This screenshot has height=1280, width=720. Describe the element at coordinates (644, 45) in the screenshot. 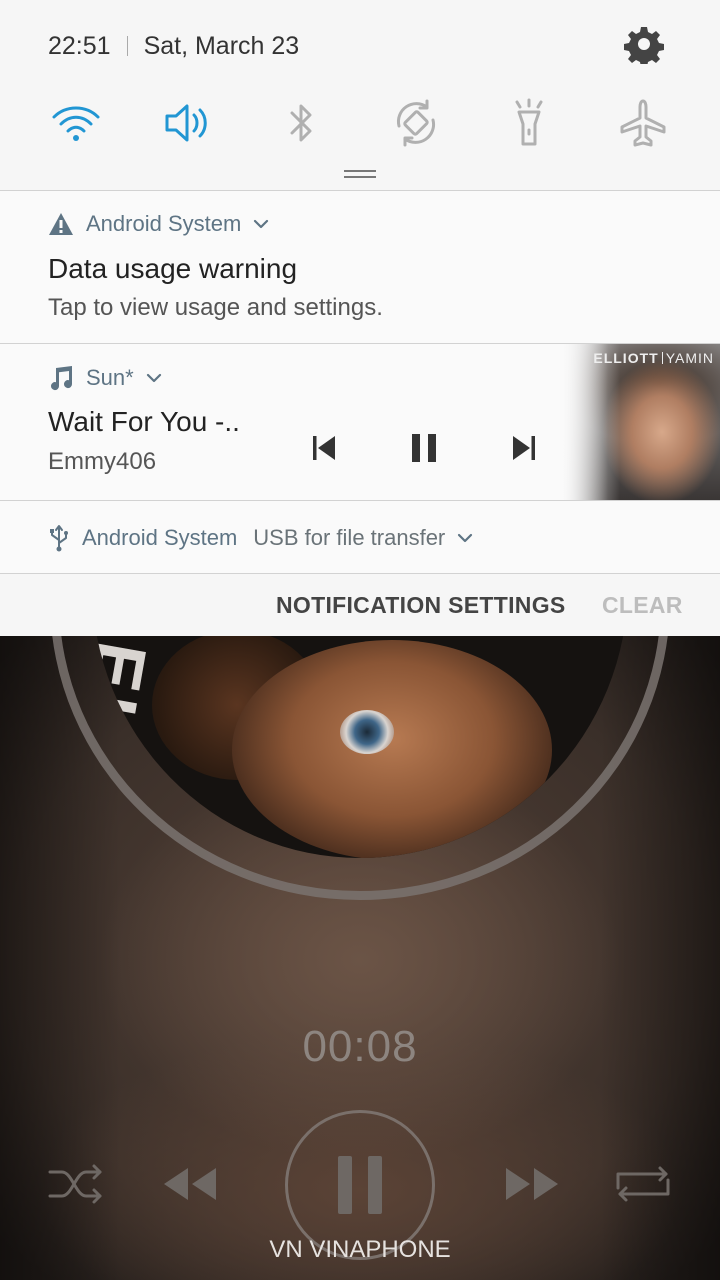

I see `gear-icon` at that location.